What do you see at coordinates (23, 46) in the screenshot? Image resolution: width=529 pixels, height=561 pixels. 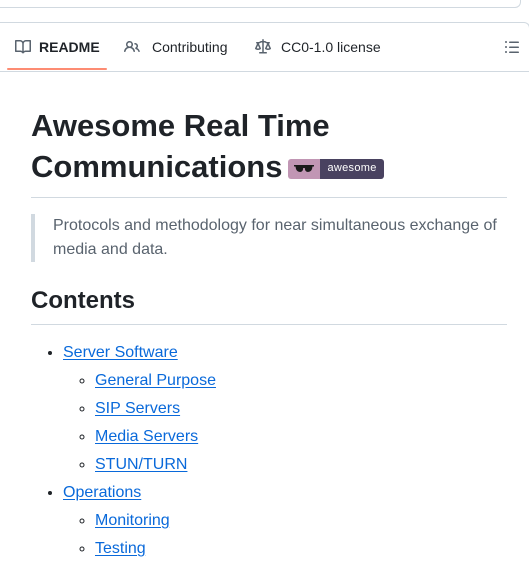 I see `book-icon` at bounding box center [23, 46].